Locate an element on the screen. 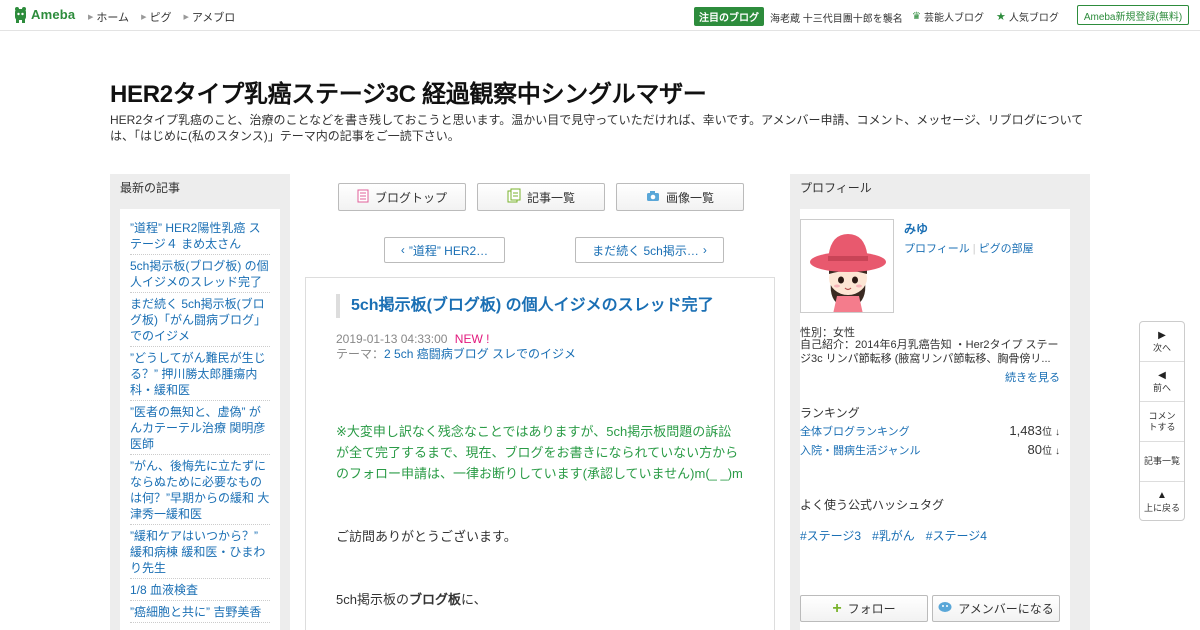 Image resolution: width=1200 pixels, height=630 pixels. amember-button: アメンバーになる is located at coordinates (996, 608).